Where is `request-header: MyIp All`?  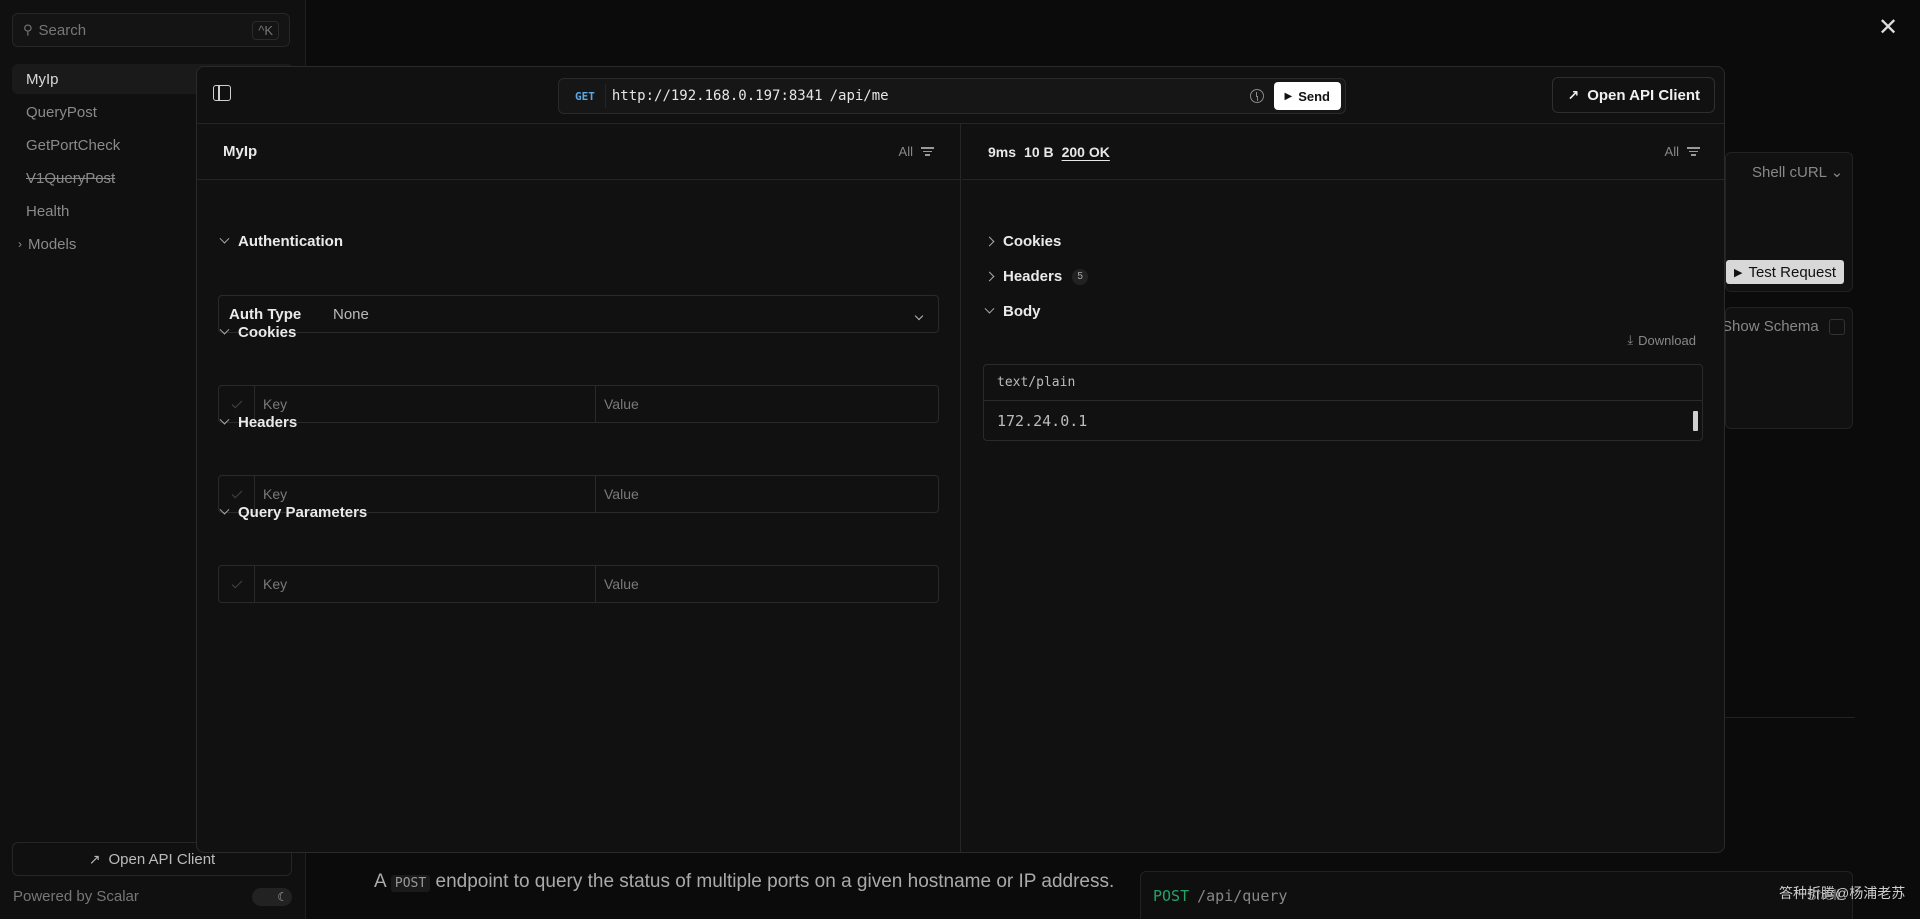
request-header: MyIp All is located at coordinates (578, 152).